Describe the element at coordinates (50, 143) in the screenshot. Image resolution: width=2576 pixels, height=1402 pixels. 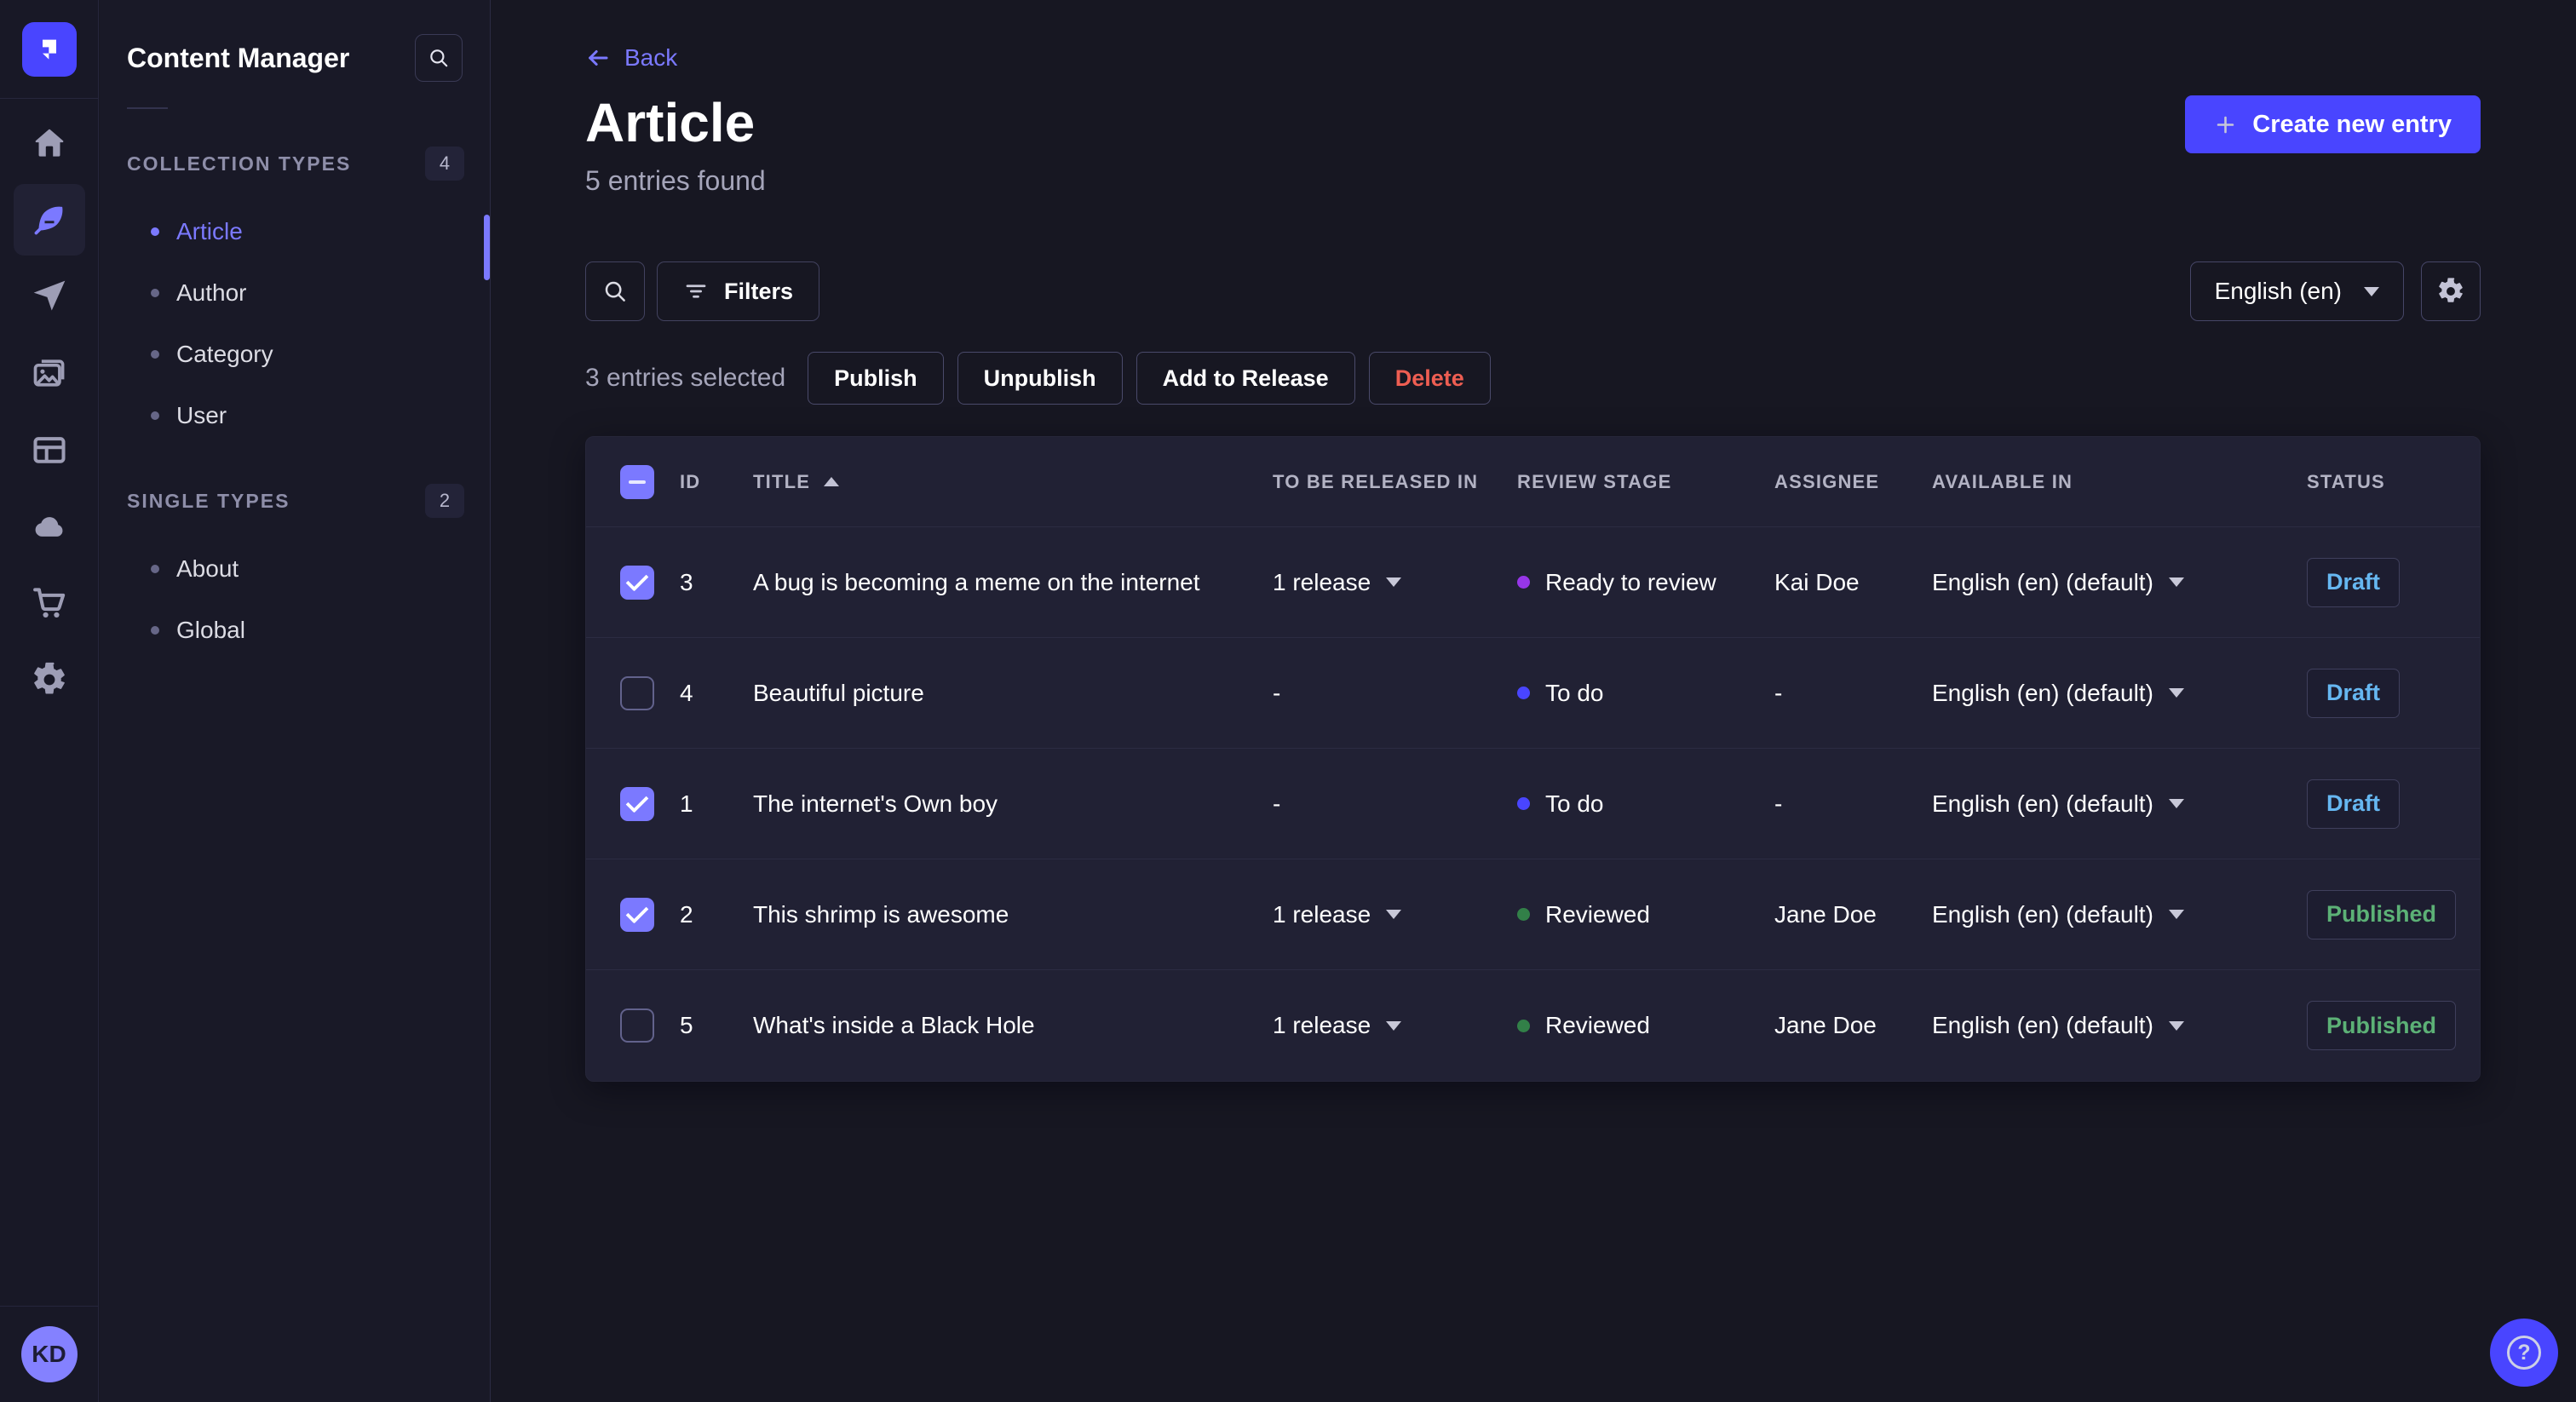
I see `home-icon` at that location.